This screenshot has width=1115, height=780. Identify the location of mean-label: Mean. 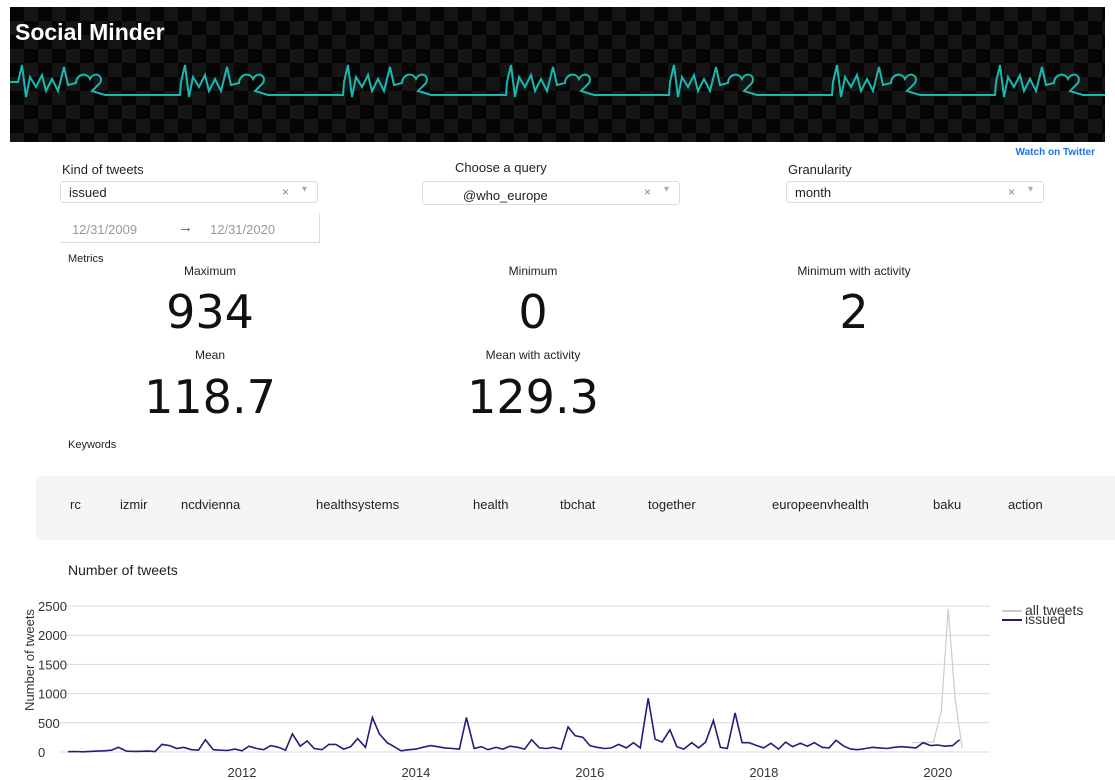
(210, 355).